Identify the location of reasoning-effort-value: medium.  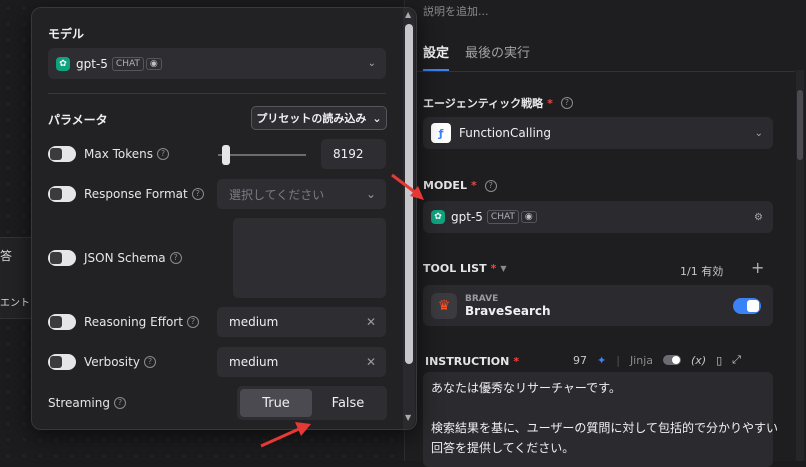
(254, 322).